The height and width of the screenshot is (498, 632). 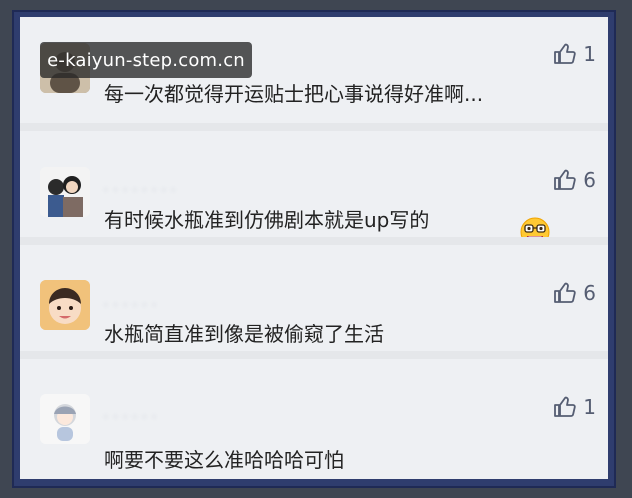 I want to click on username: · · · · · · · ·, so click(x=140, y=190).